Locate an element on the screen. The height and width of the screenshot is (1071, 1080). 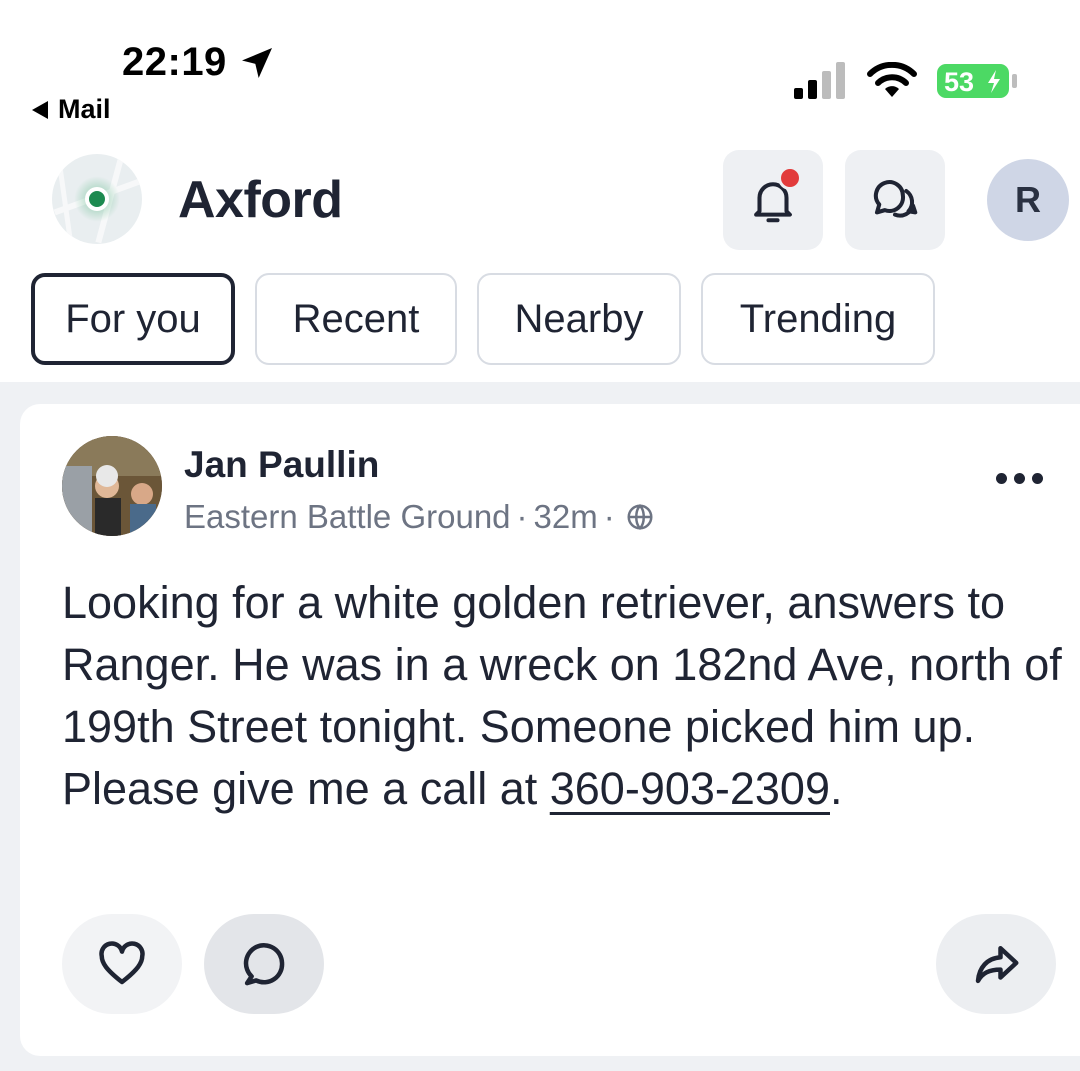
wifi-icon is located at coordinates (892, 79).